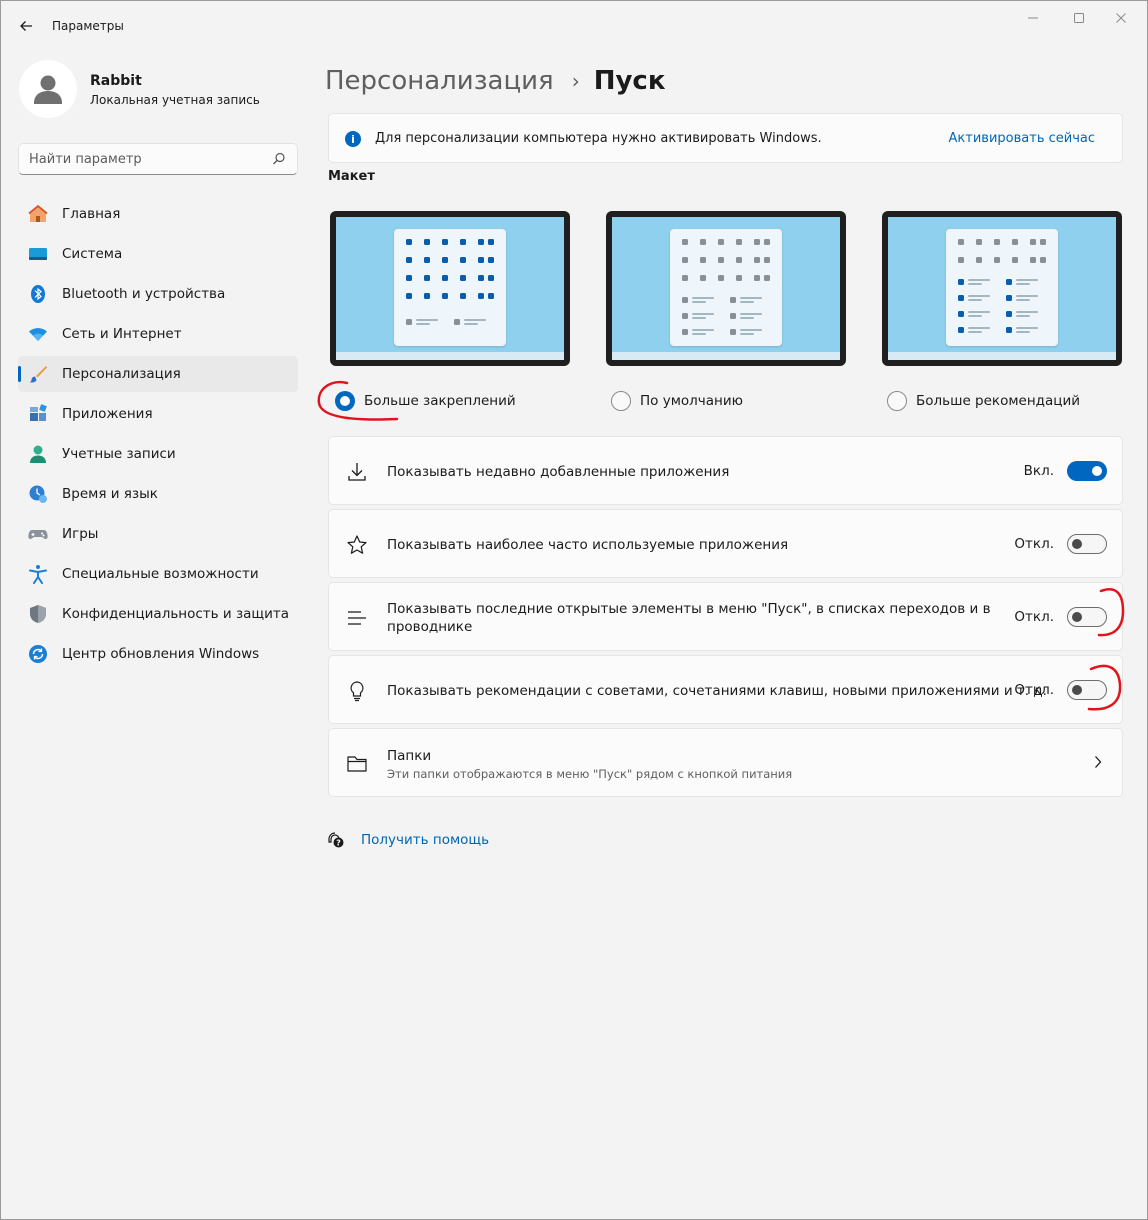 The height and width of the screenshot is (1220, 1148). I want to click on sidebar-item-time-language: Время и язык, so click(158, 494).